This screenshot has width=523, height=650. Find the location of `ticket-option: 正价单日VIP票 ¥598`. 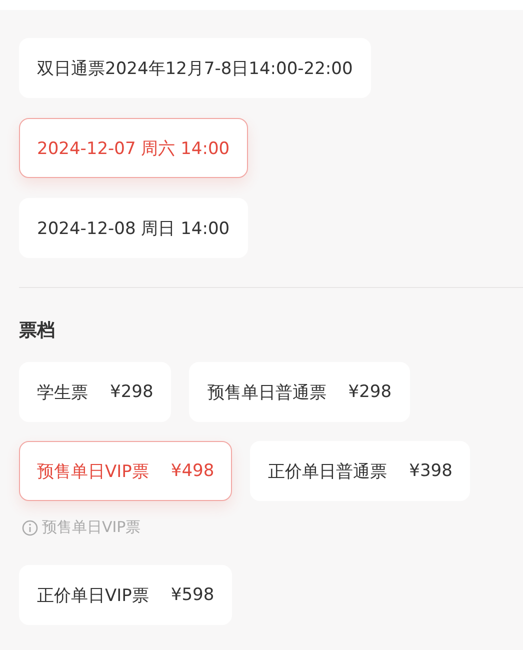

ticket-option: 正价单日VIP票 ¥598 is located at coordinates (125, 595).